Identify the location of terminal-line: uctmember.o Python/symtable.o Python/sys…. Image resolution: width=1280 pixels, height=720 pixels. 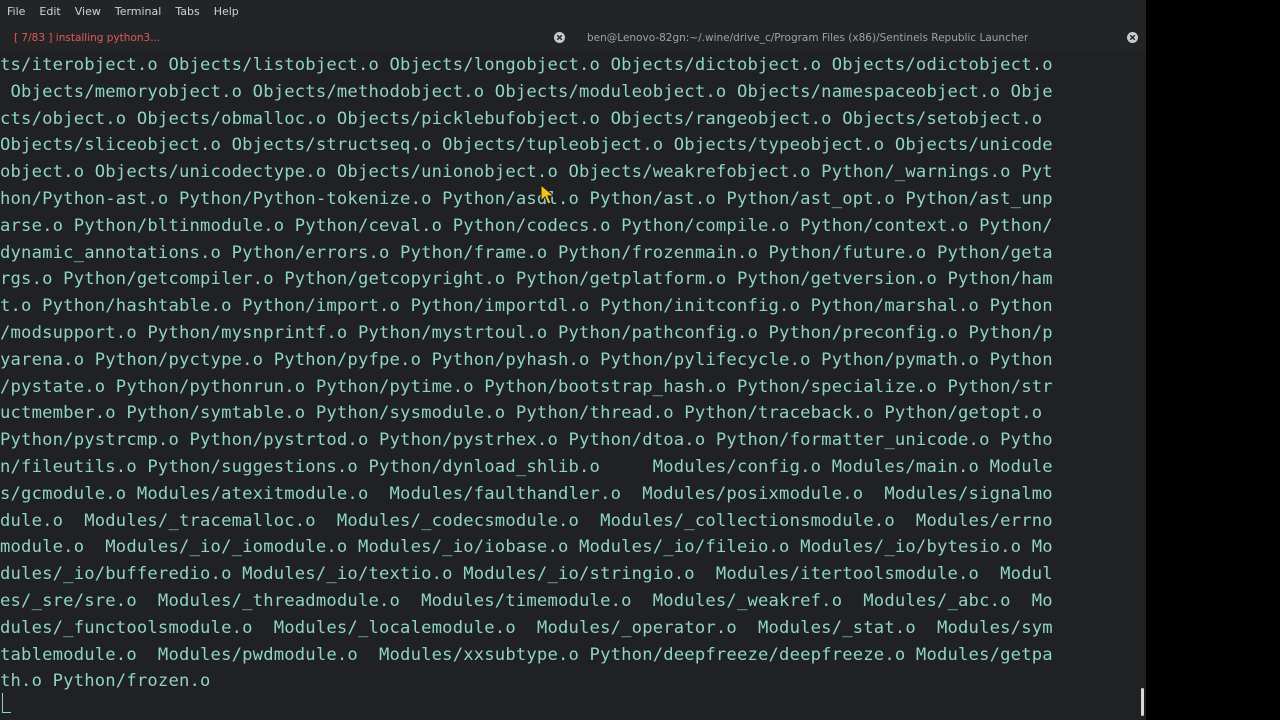
(521, 413).